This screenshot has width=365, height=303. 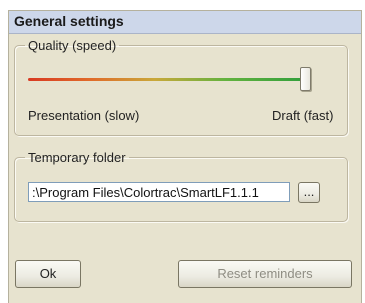 What do you see at coordinates (265, 274) in the screenshot?
I see `reset-reminders-button: Reset reminders` at bounding box center [265, 274].